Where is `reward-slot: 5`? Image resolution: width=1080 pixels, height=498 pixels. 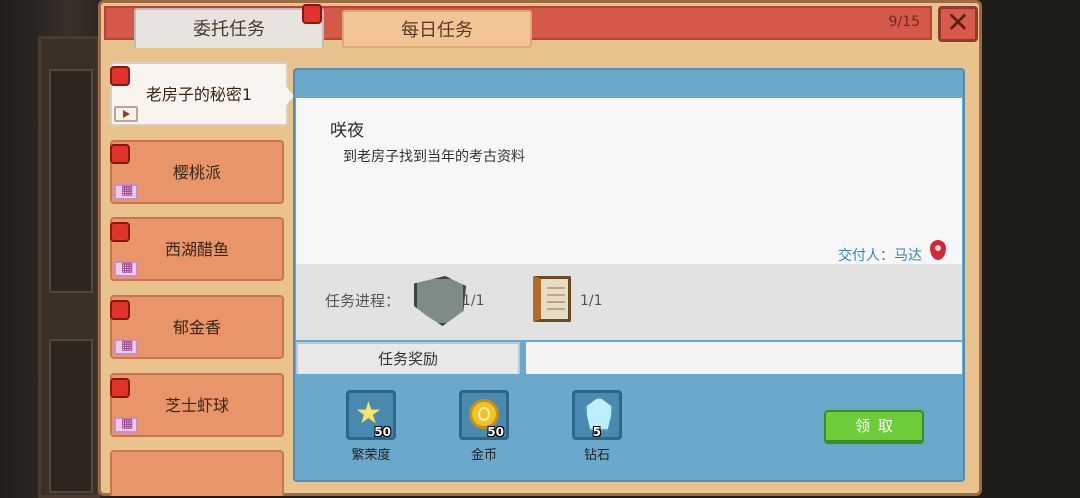 reward-slot: 5 is located at coordinates (597, 415).